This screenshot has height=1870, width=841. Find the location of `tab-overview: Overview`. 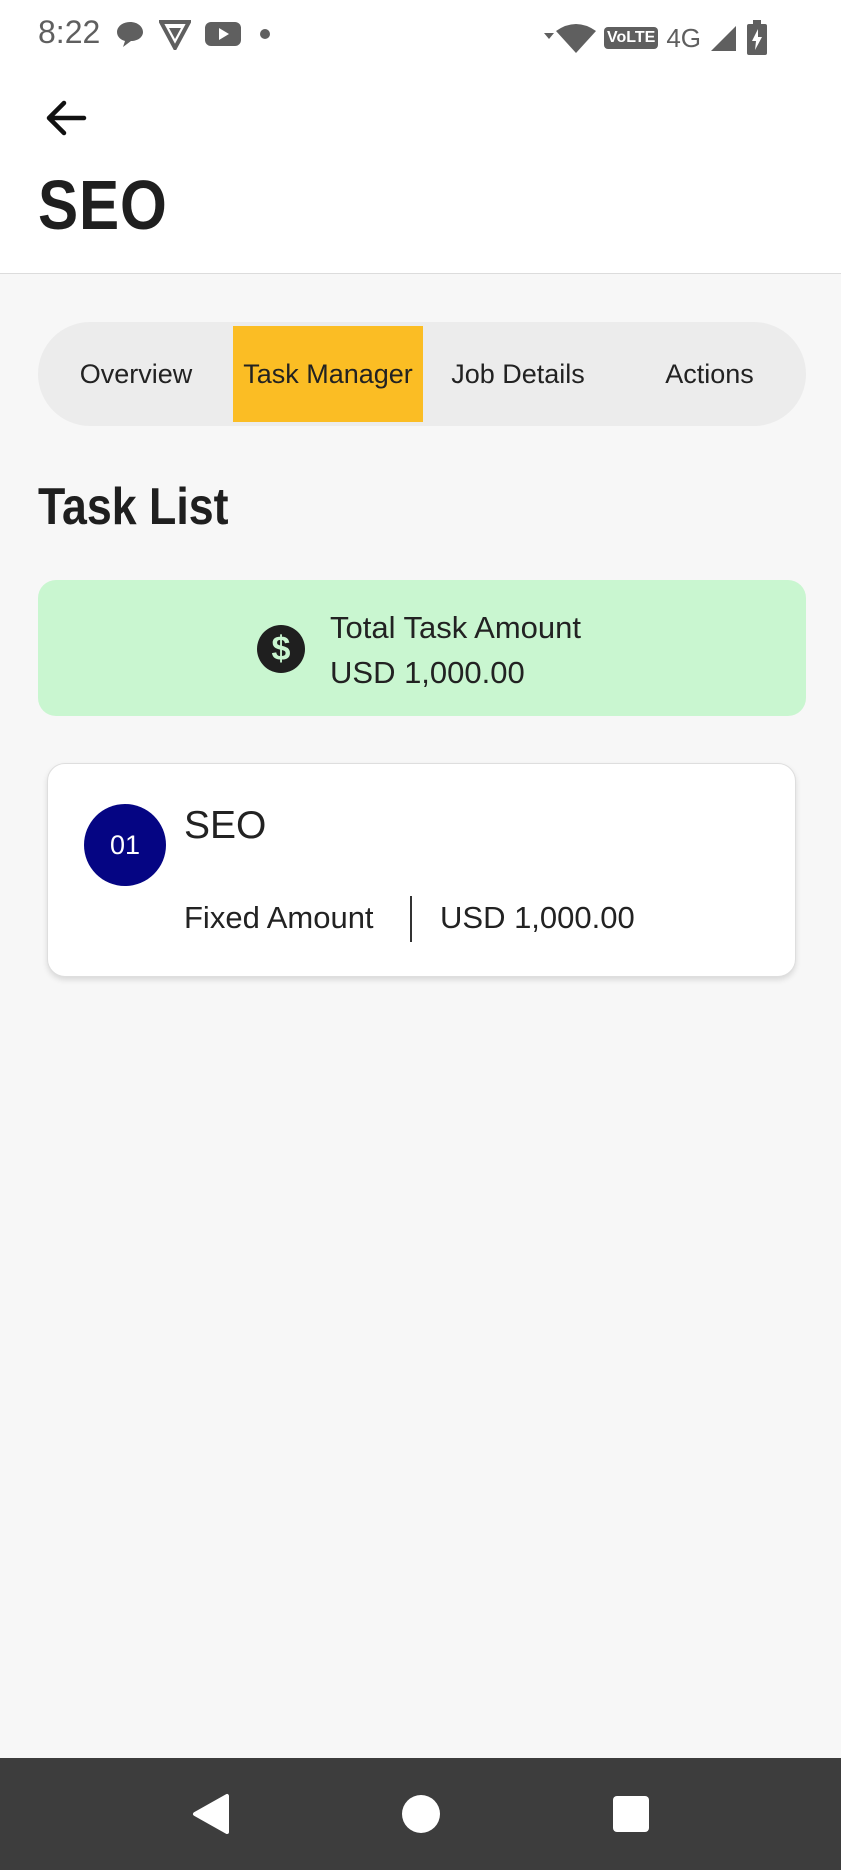

tab-overview: Overview is located at coordinates (136, 374).